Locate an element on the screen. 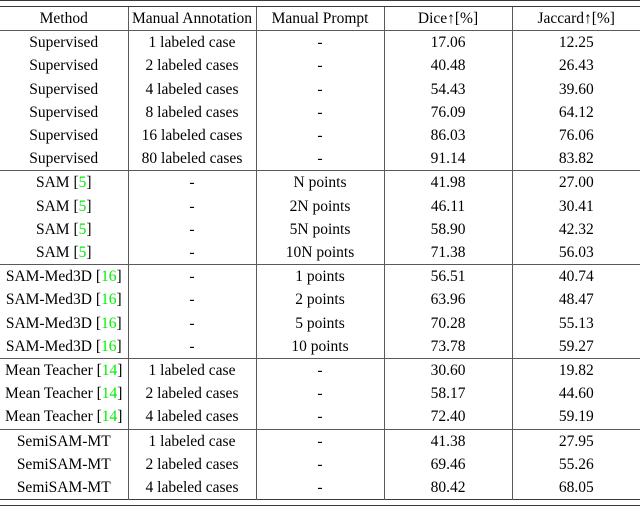 Image resolution: width=640 pixels, height=520 pixels. horizontal-rule is located at coordinates (320, 503).